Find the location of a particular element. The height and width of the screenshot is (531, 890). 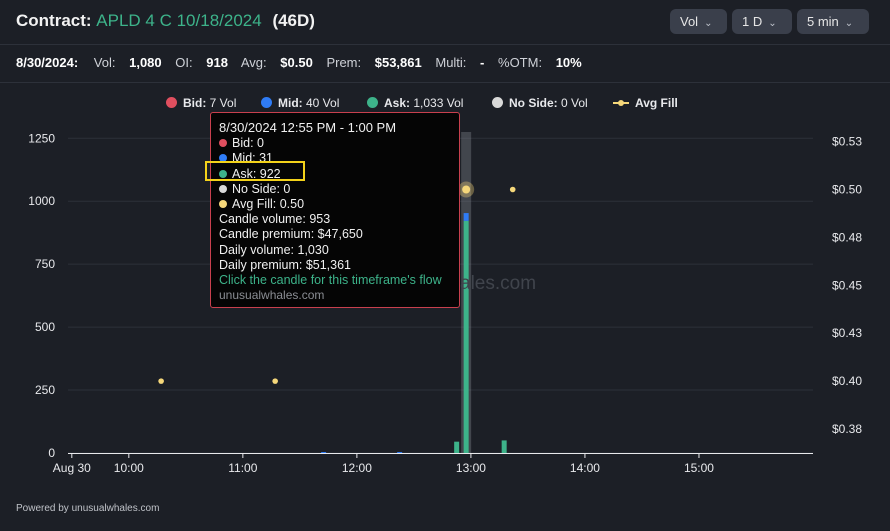

y-right-tick-label: $0.40 is located at coordinates (847, 381).